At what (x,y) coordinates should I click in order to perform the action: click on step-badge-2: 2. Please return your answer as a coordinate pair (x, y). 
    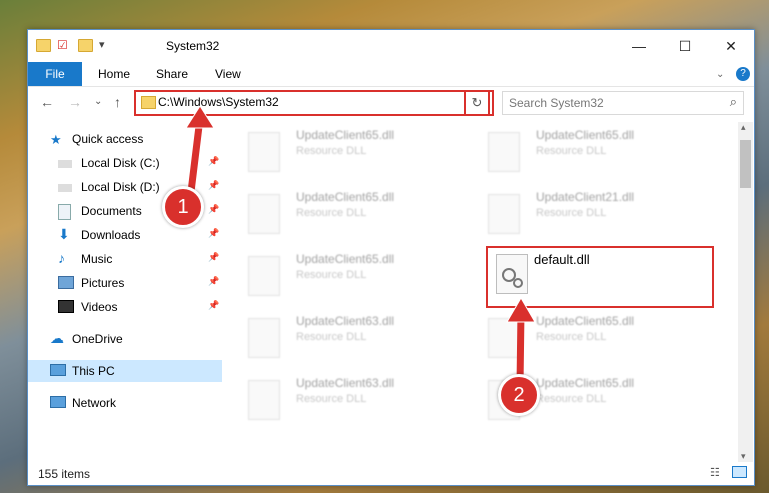
    Looking at the image, I should click on (519, 395).